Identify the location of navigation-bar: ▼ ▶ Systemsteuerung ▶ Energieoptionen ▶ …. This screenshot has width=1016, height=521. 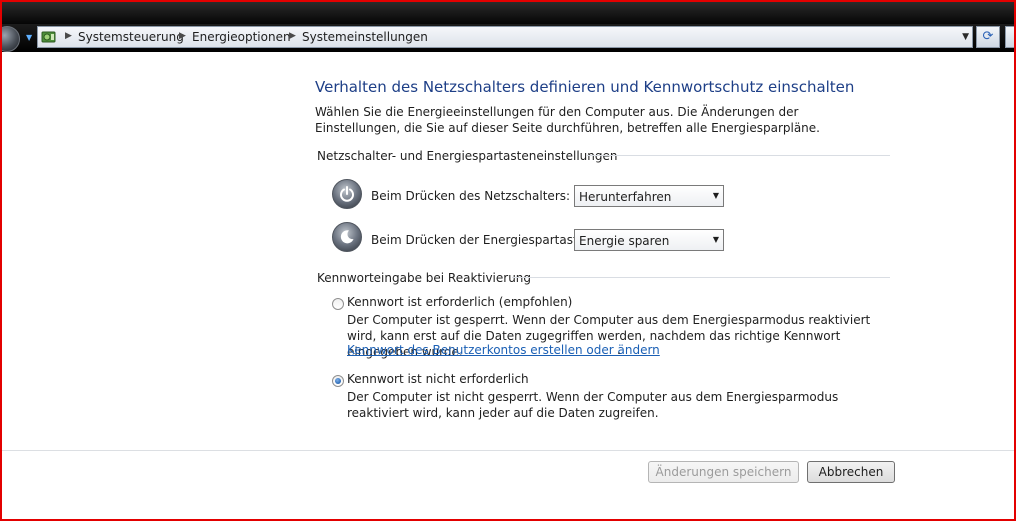
(508, 38).